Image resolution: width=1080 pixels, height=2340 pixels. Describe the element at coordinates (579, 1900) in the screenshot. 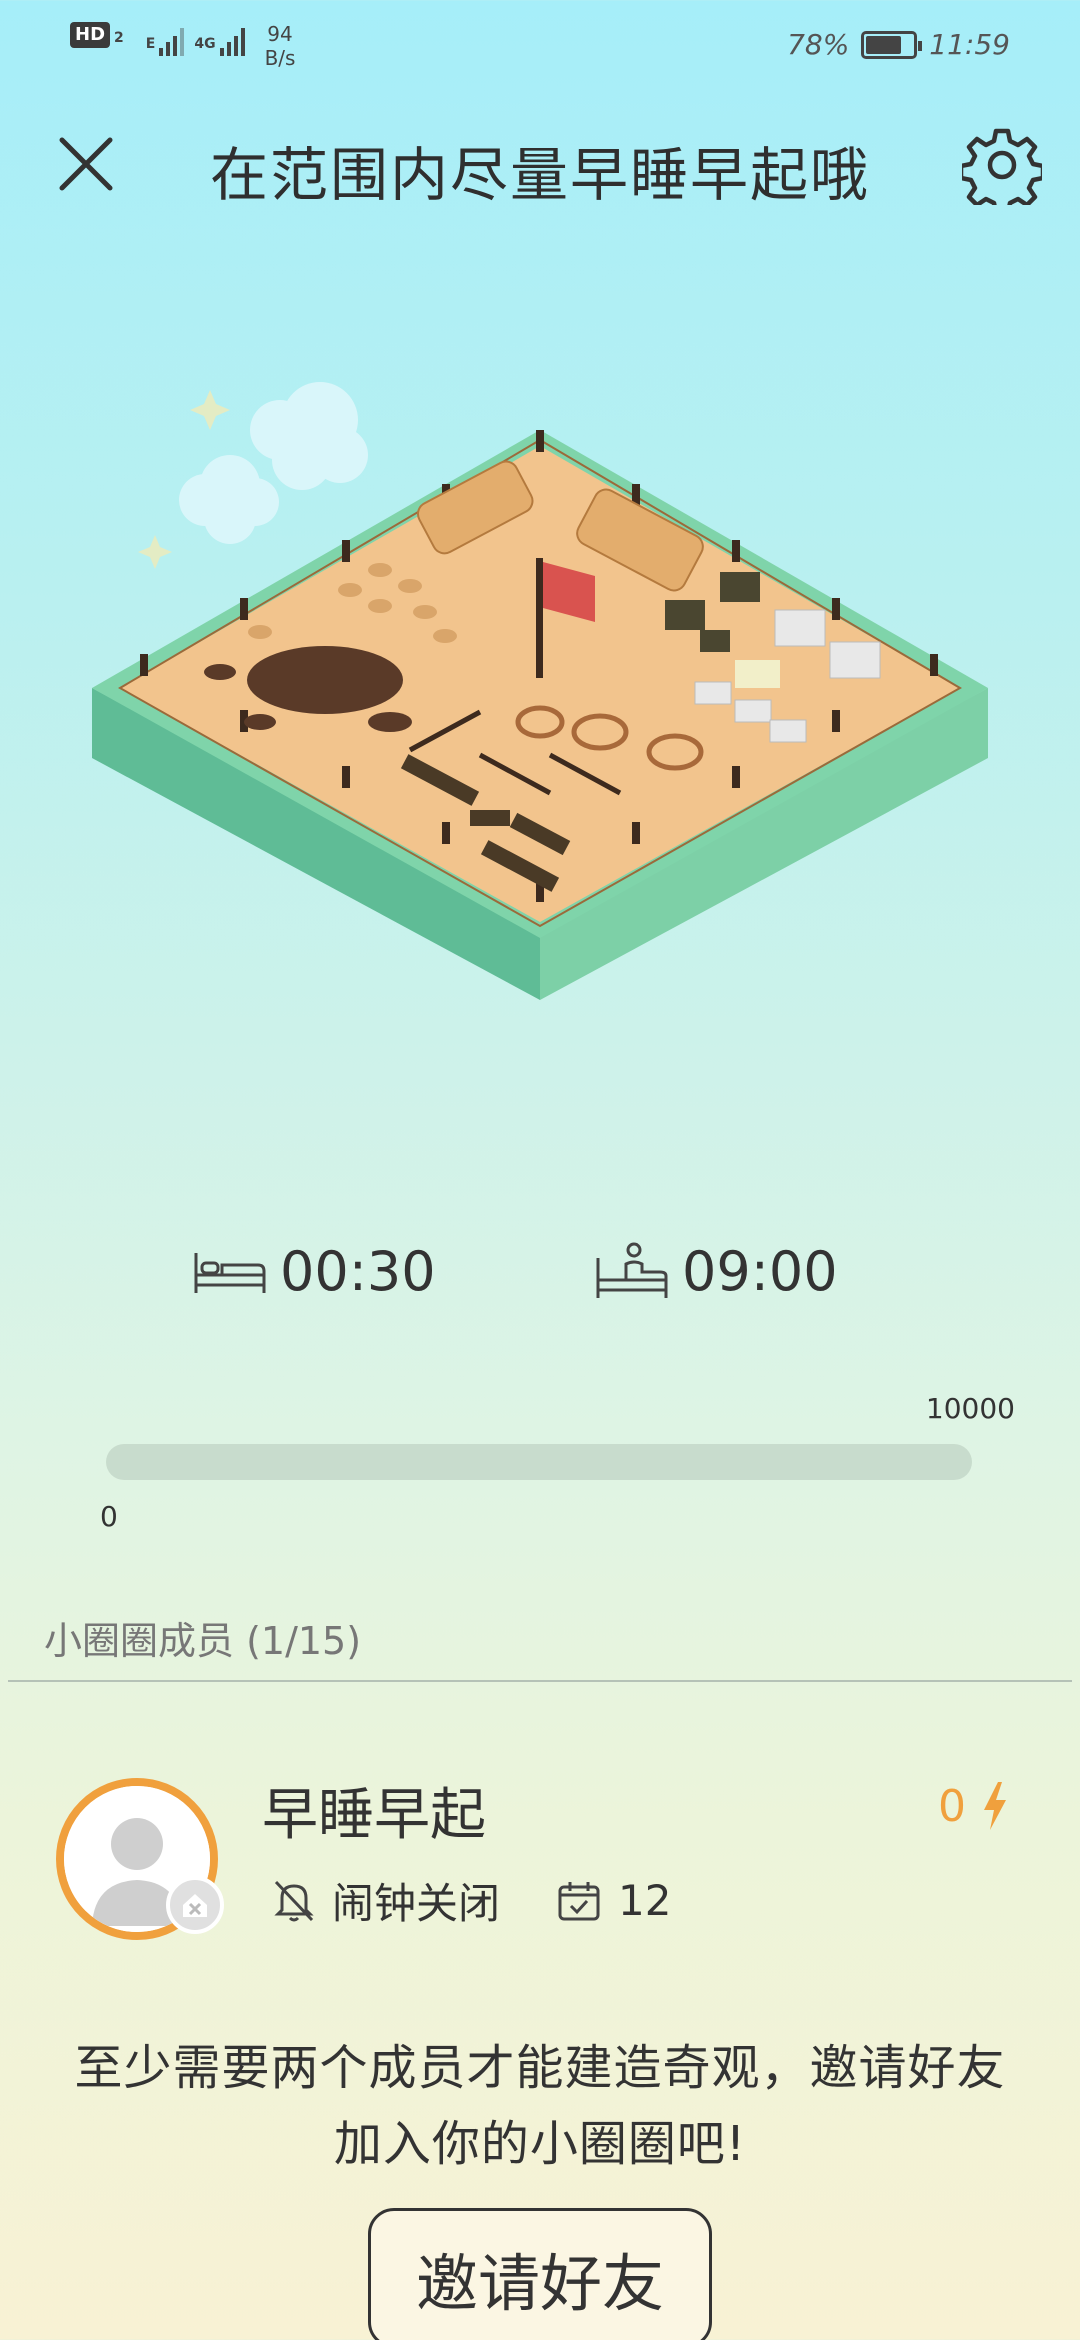

I see `calendar-check-icon` at that location.